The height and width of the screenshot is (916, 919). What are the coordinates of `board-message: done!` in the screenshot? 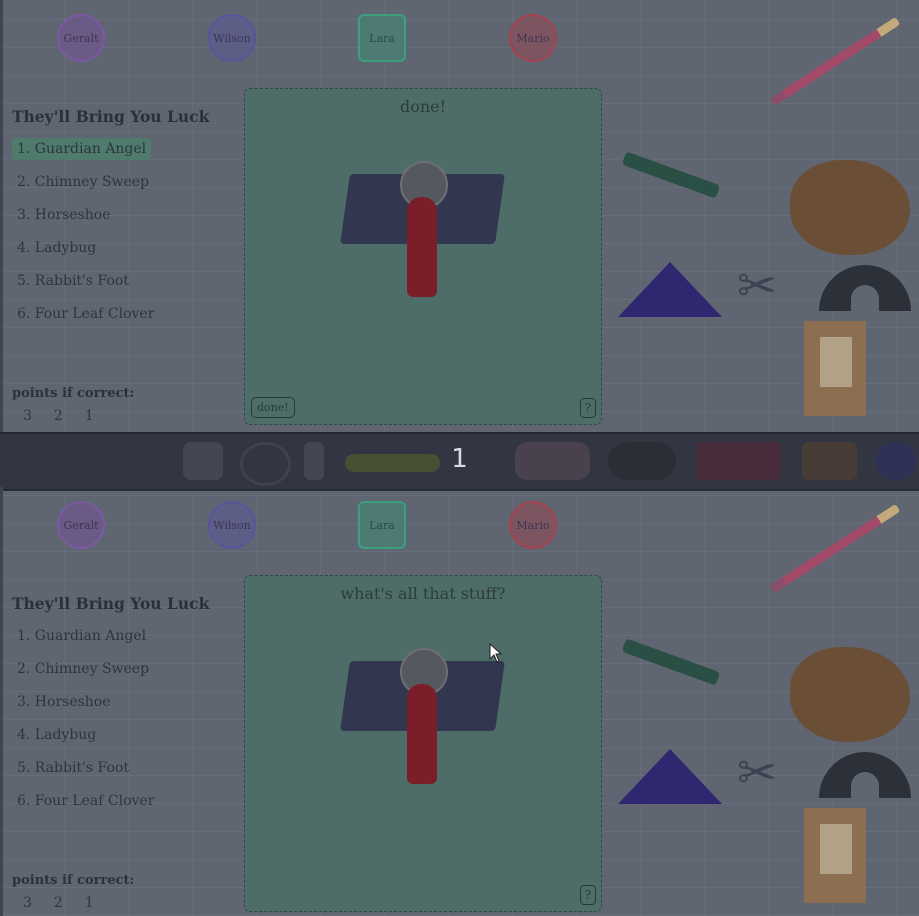 It's located at (423, 106).